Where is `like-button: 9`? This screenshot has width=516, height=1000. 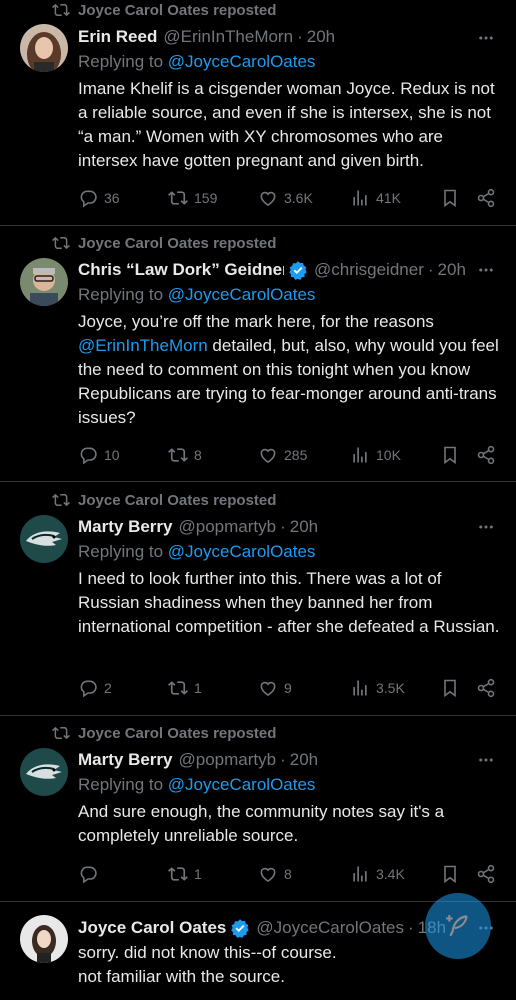 like-button: 9 is located at coordinates (275, 688).